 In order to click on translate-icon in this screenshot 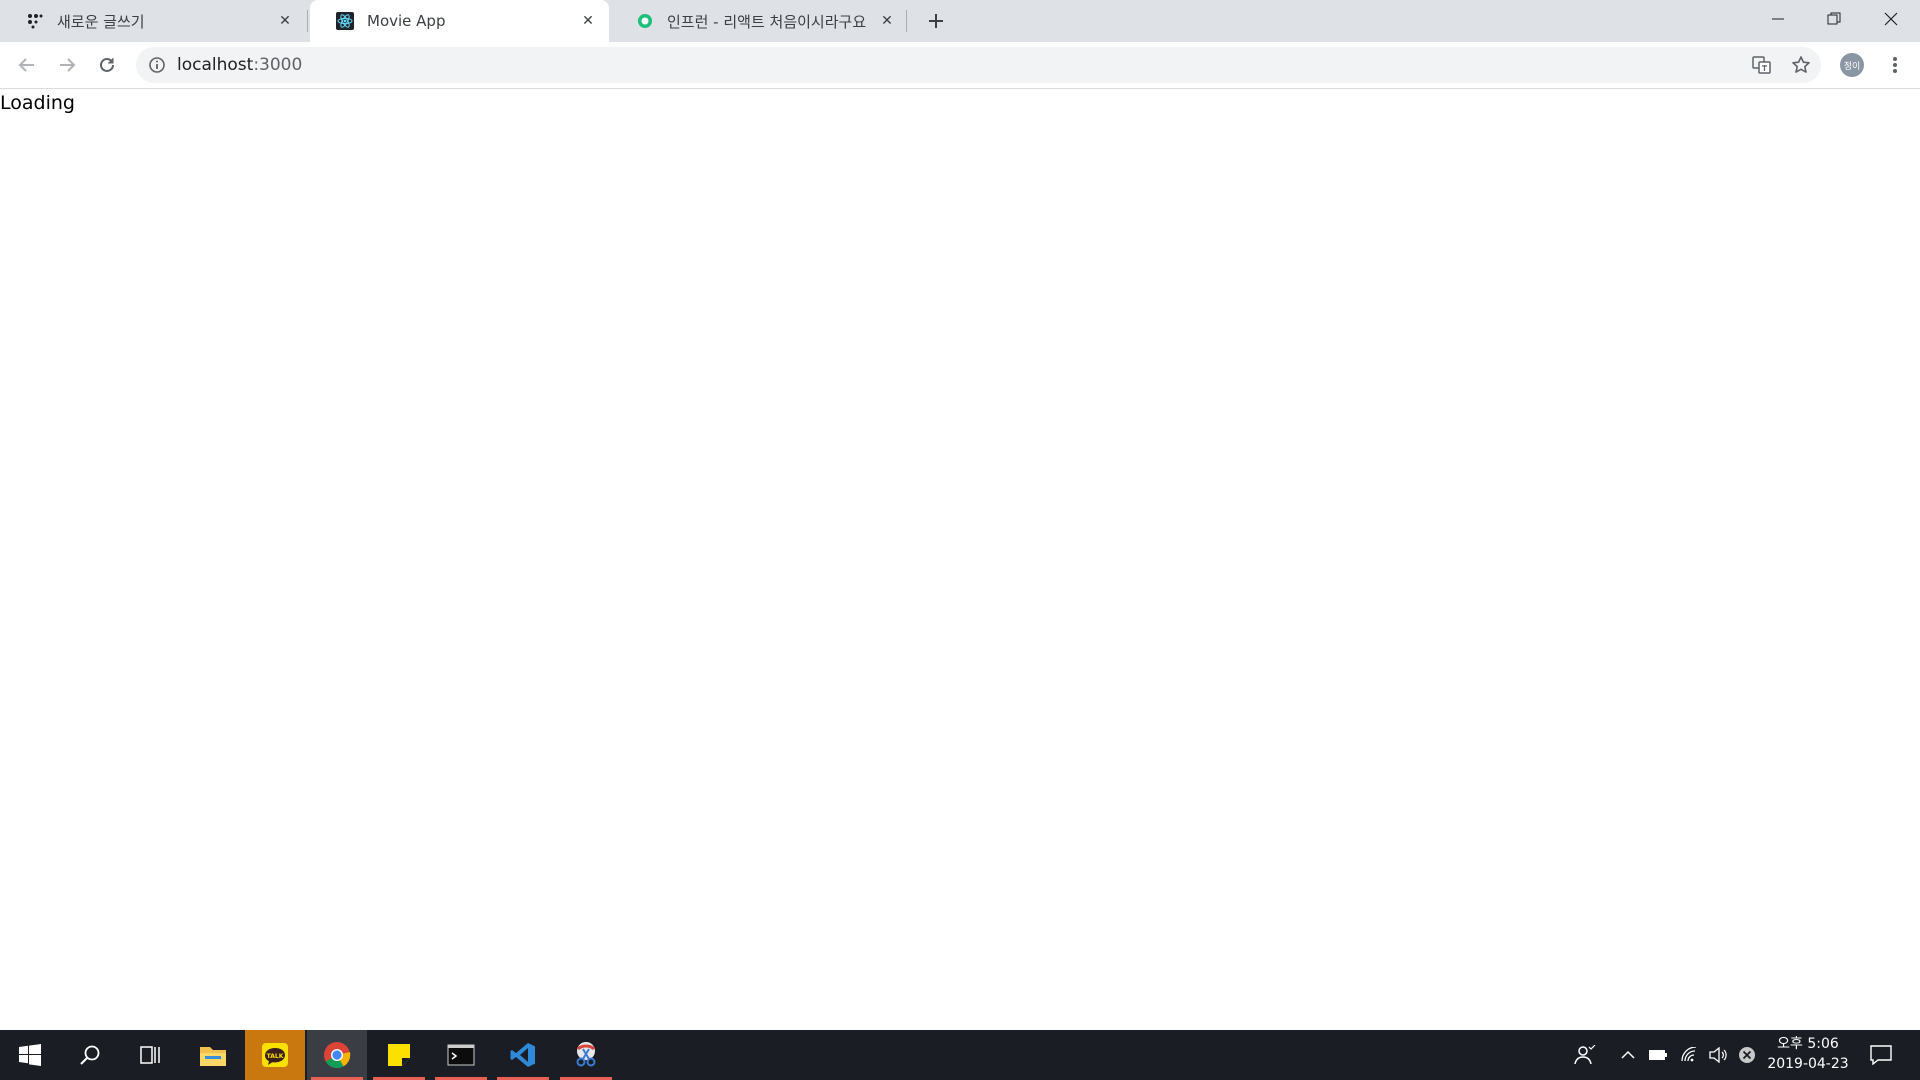, I will do `click(1762, 65)`.